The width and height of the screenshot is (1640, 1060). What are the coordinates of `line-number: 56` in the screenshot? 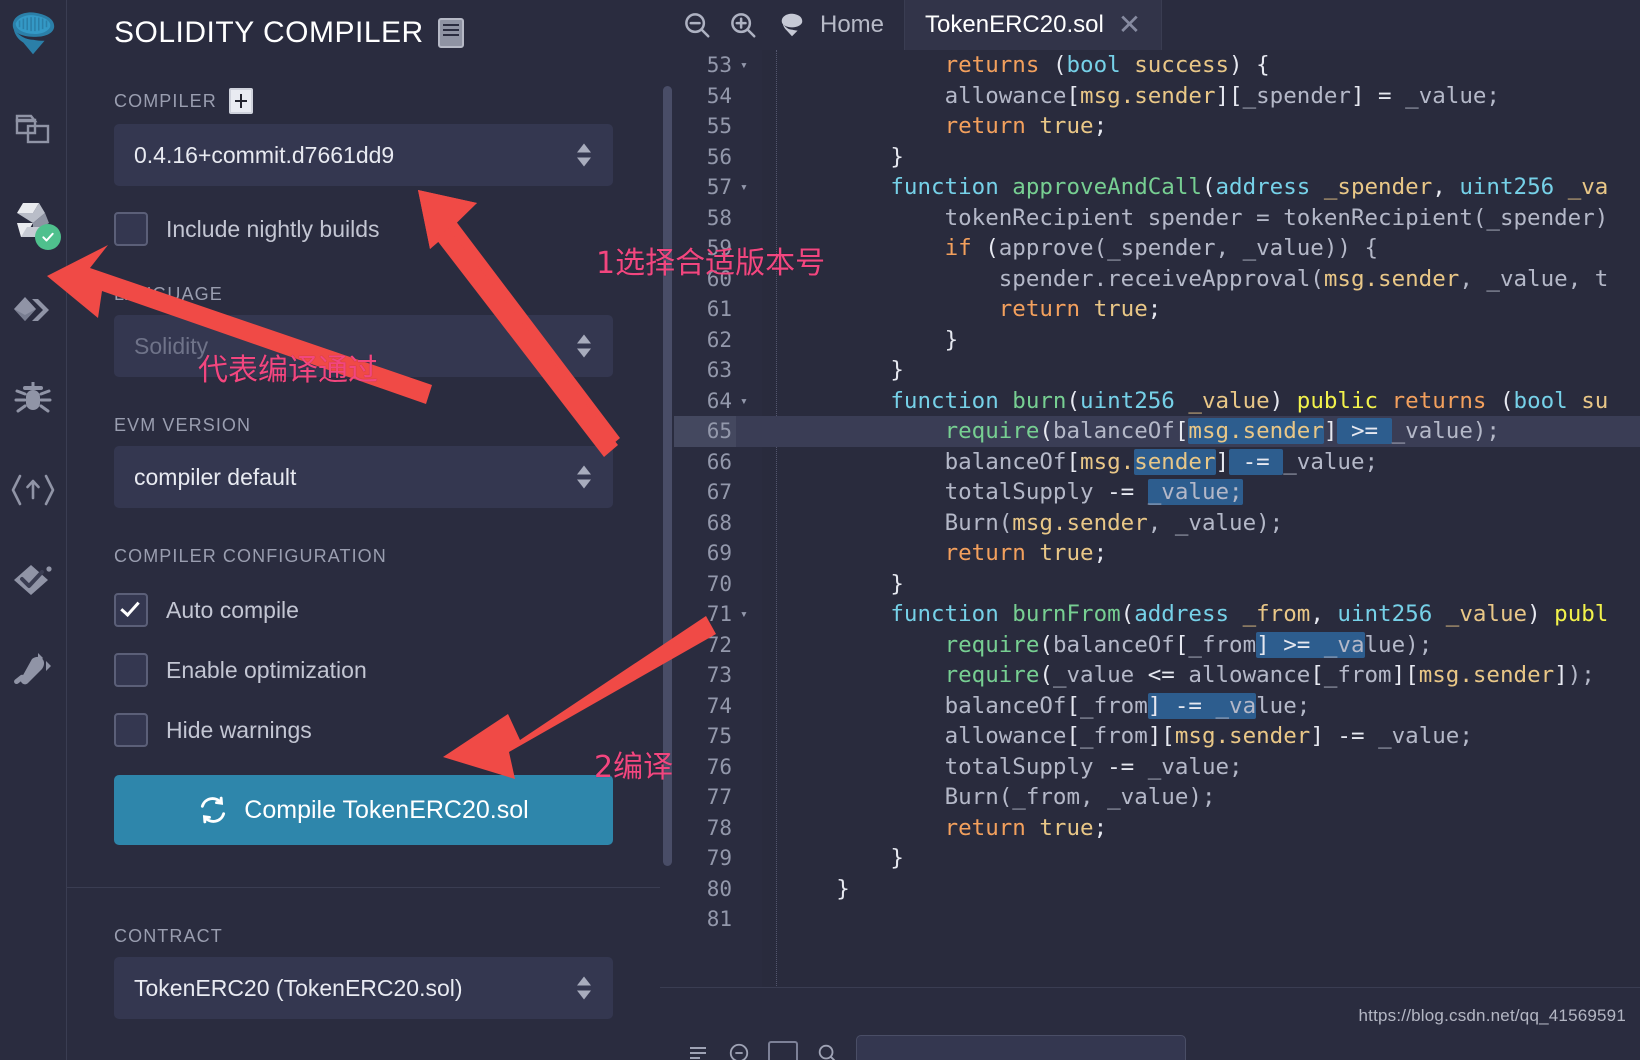 It's located at (719, 156).